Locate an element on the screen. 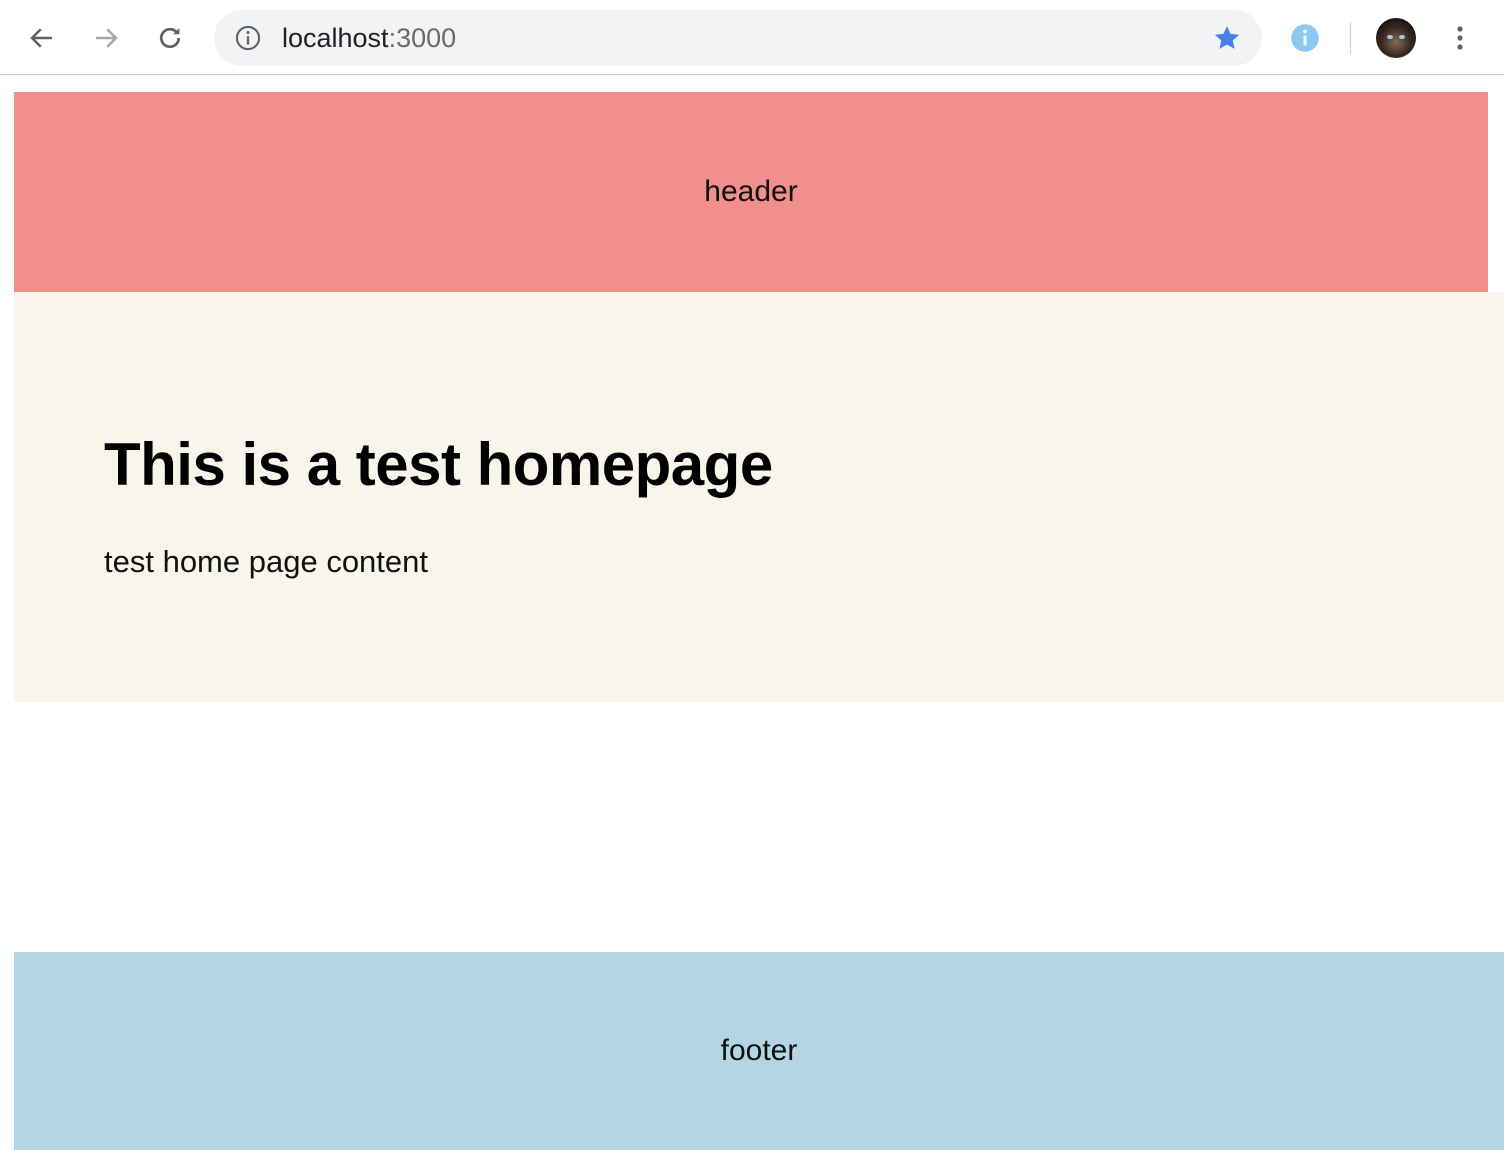 The width and height of the screenshot is (1504, 1150). browser-toolbar: localhost:3000 is located at coordinates (752, 37).